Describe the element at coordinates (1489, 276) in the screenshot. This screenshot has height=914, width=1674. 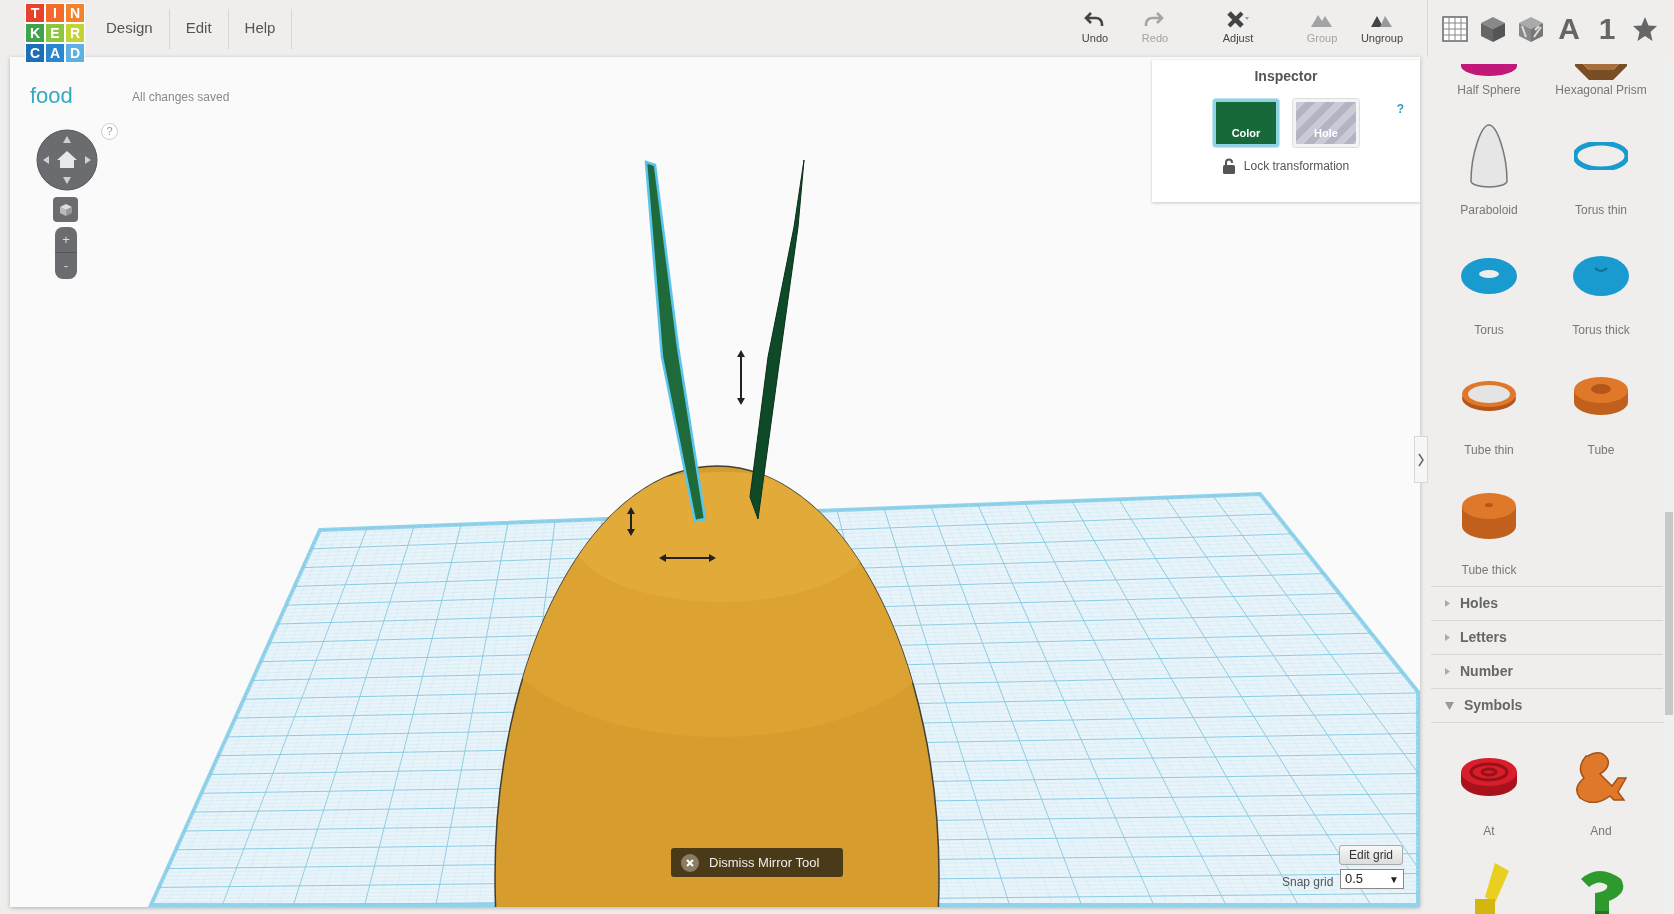
I see `torus-icon` at that location.